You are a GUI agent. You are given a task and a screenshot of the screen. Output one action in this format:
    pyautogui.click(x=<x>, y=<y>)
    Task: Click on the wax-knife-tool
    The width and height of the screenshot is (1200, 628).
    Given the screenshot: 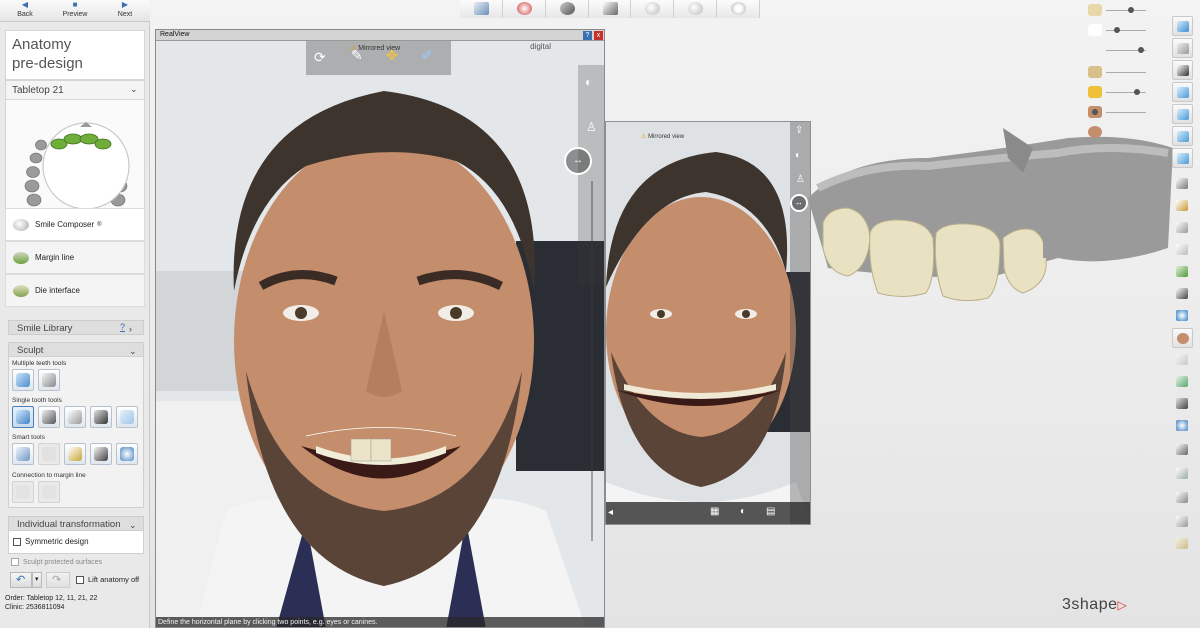 What is the action you would take?
    pyautogui.click(x=49, y=417)
    